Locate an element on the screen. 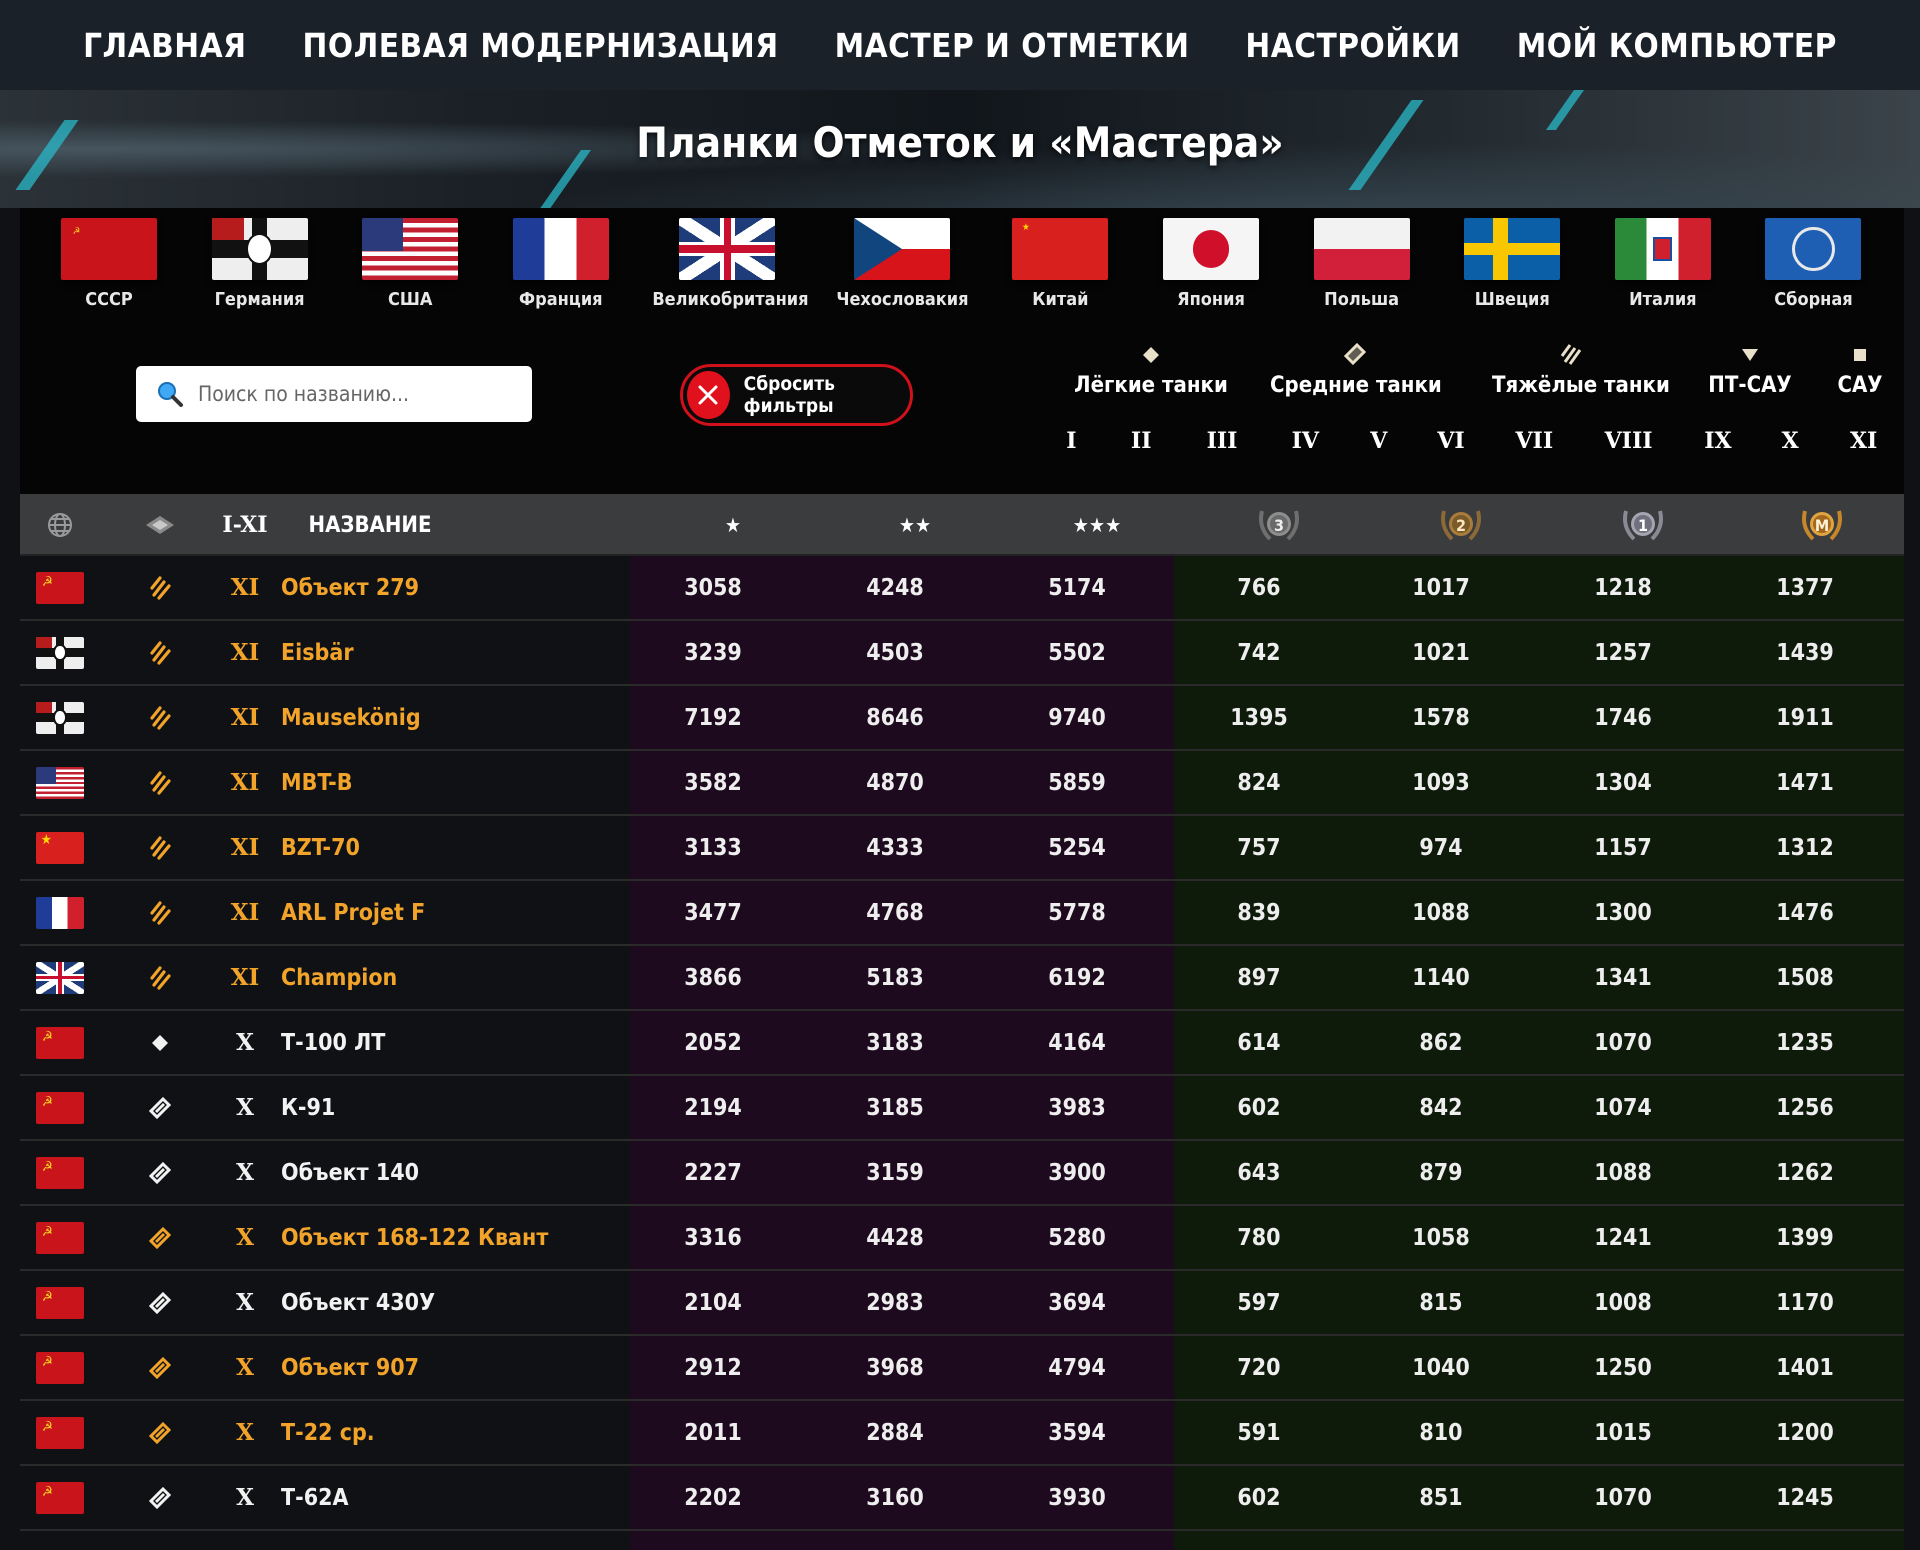 This screenshot has height=1550, width=1920. header-mark-3: ★★★ is located at coordinates (1097, 525).